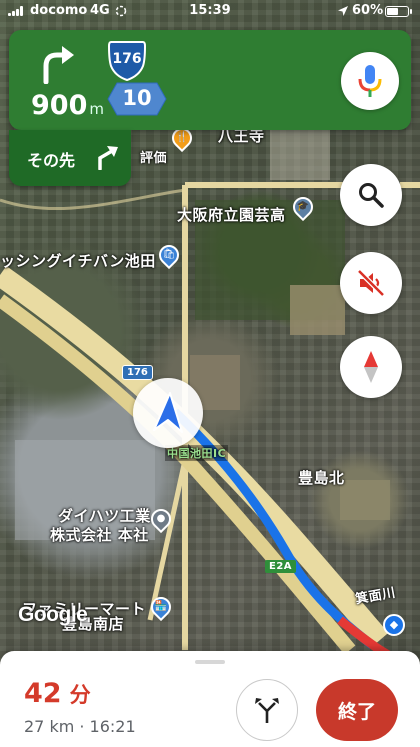  I want to click on location-arrow-icon, so click(343, 11).